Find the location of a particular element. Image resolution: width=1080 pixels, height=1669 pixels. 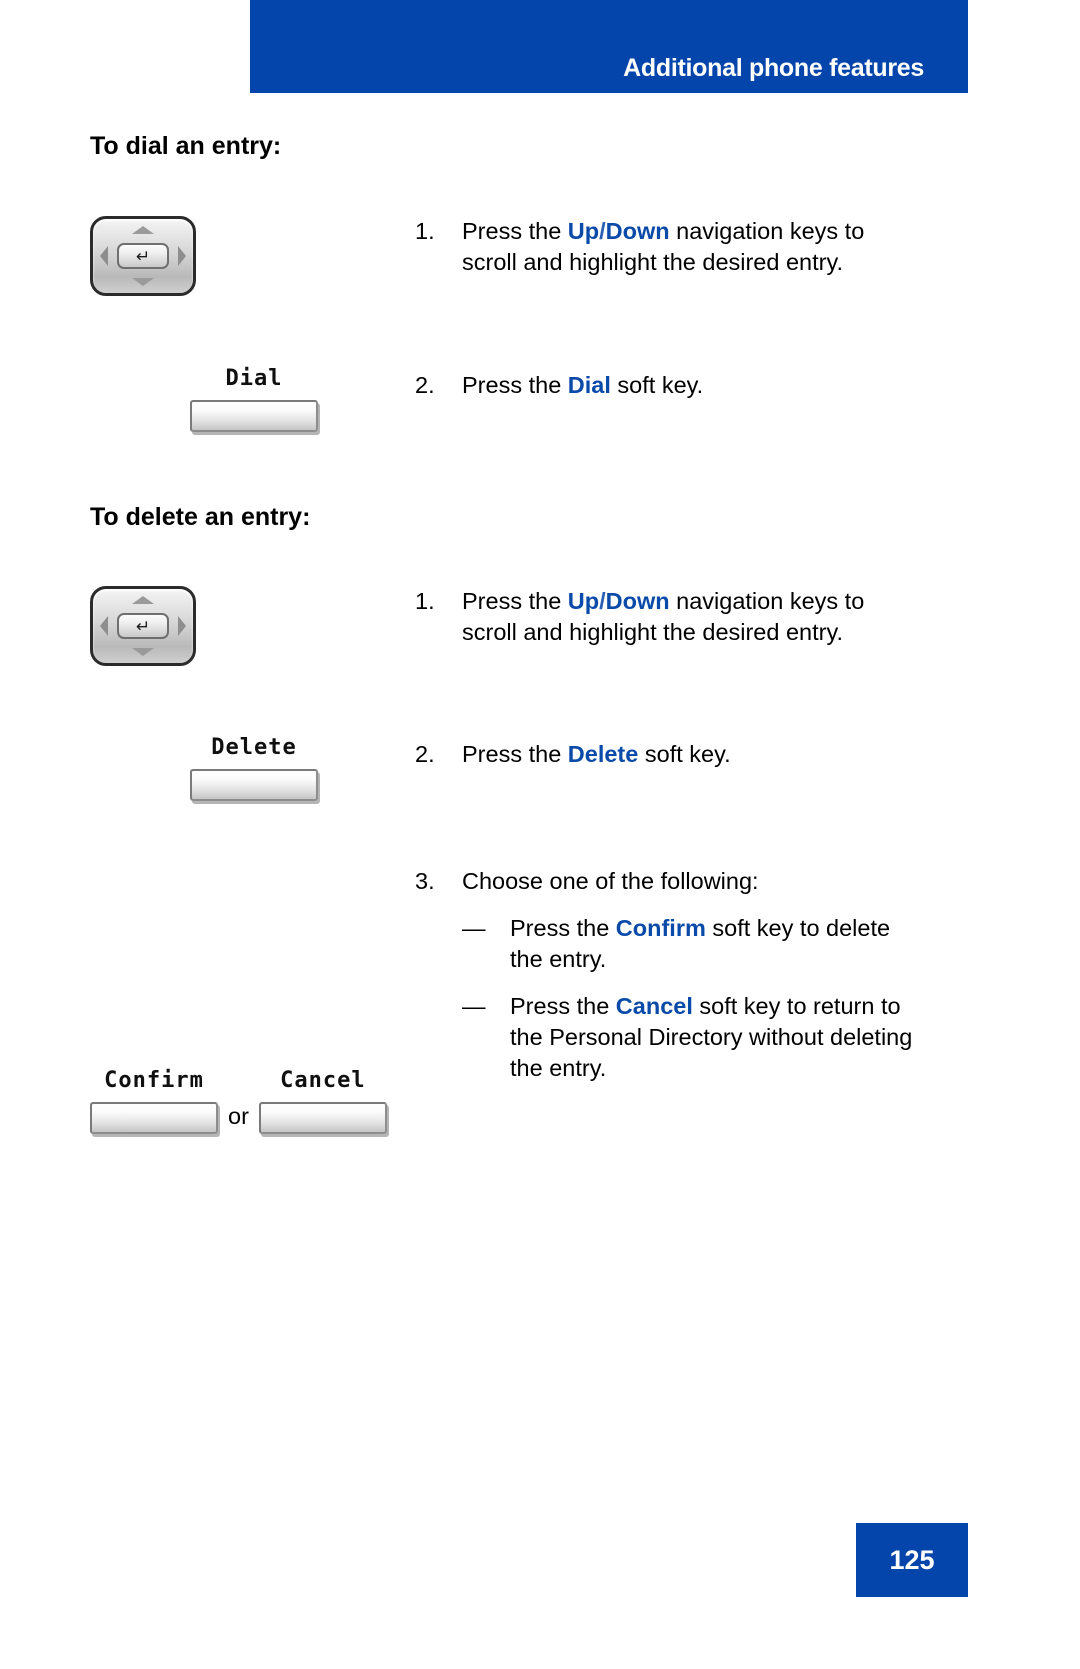

keyword-delete: Delete is located at coordinates (603, 754).